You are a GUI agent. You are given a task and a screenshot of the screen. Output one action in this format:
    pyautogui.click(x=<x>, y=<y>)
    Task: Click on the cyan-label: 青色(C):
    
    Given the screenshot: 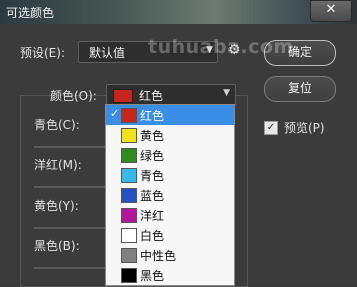 What is the action you would take?
    pyautogui.click(x=57, y=125)
    